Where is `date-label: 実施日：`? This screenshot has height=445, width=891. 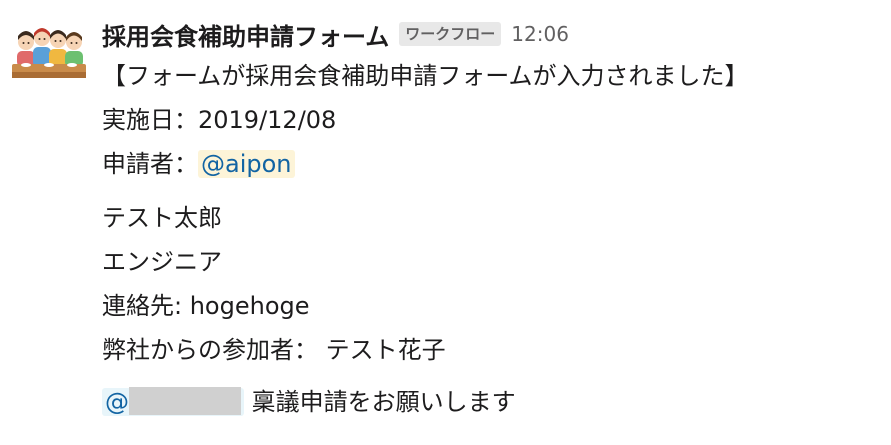 date-label: 実施日： is located at coordinates (150, 120).